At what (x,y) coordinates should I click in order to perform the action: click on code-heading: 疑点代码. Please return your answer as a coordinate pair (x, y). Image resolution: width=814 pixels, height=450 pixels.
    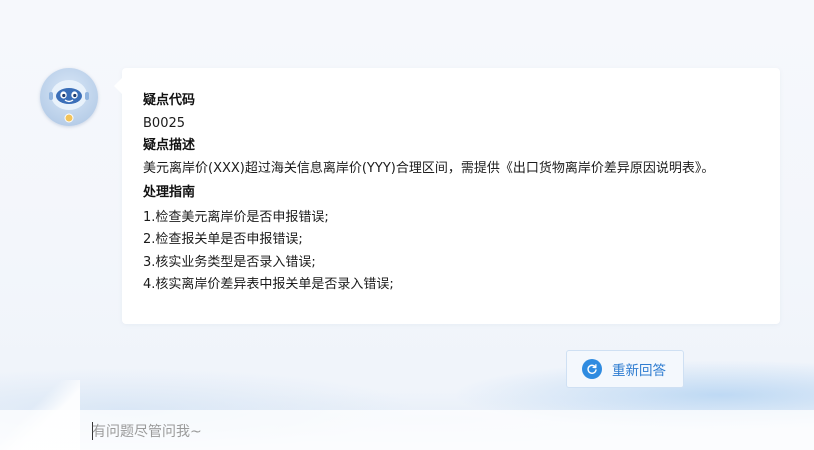
    Looking at the image, I should click on (169, 100).